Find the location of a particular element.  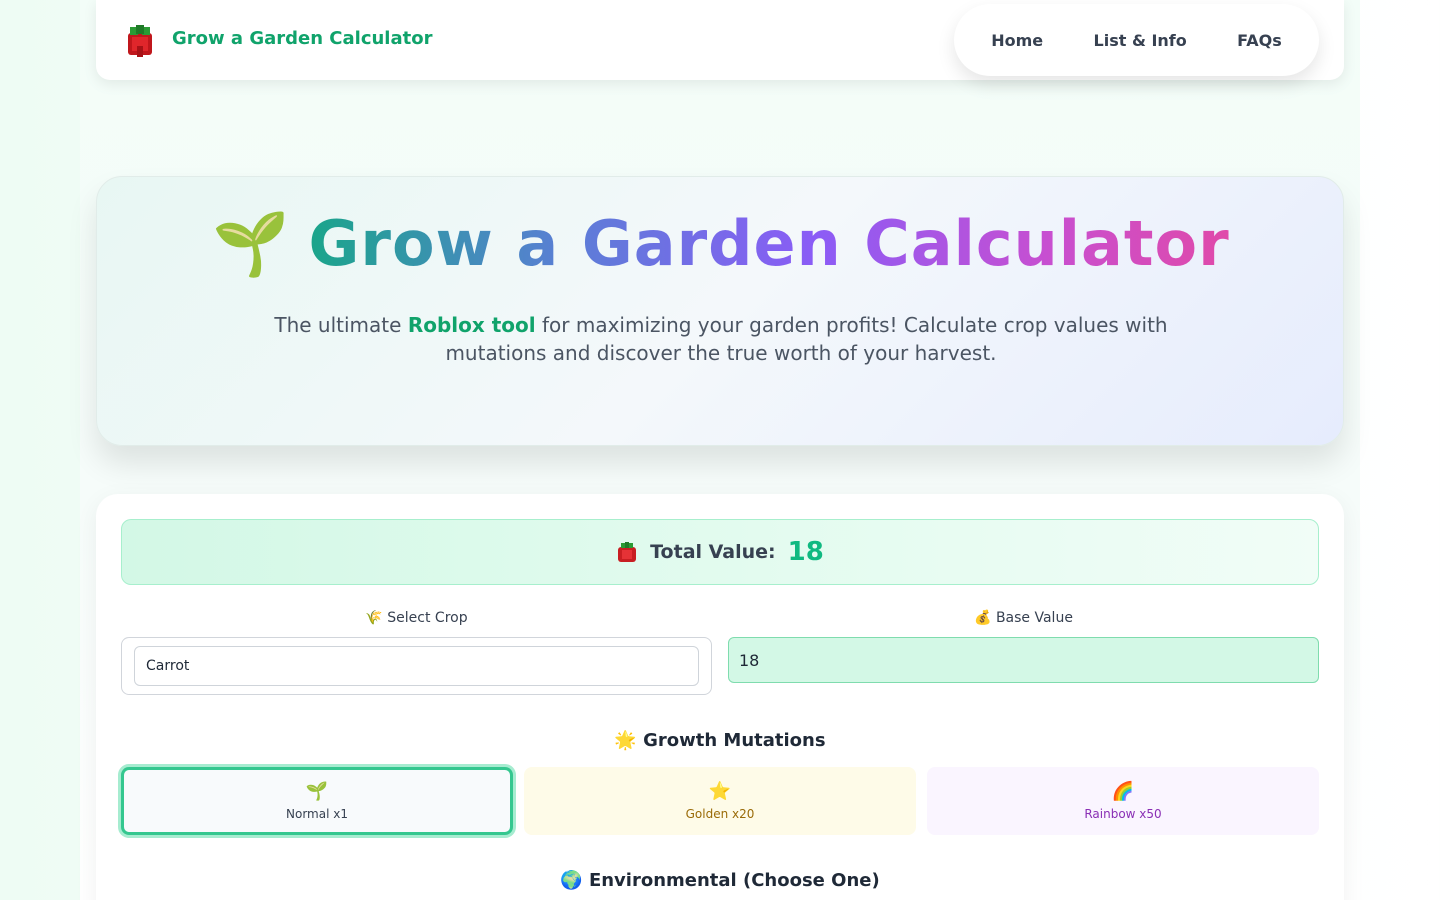

star-icon: ⭐ is located at coordinates (720, 791).